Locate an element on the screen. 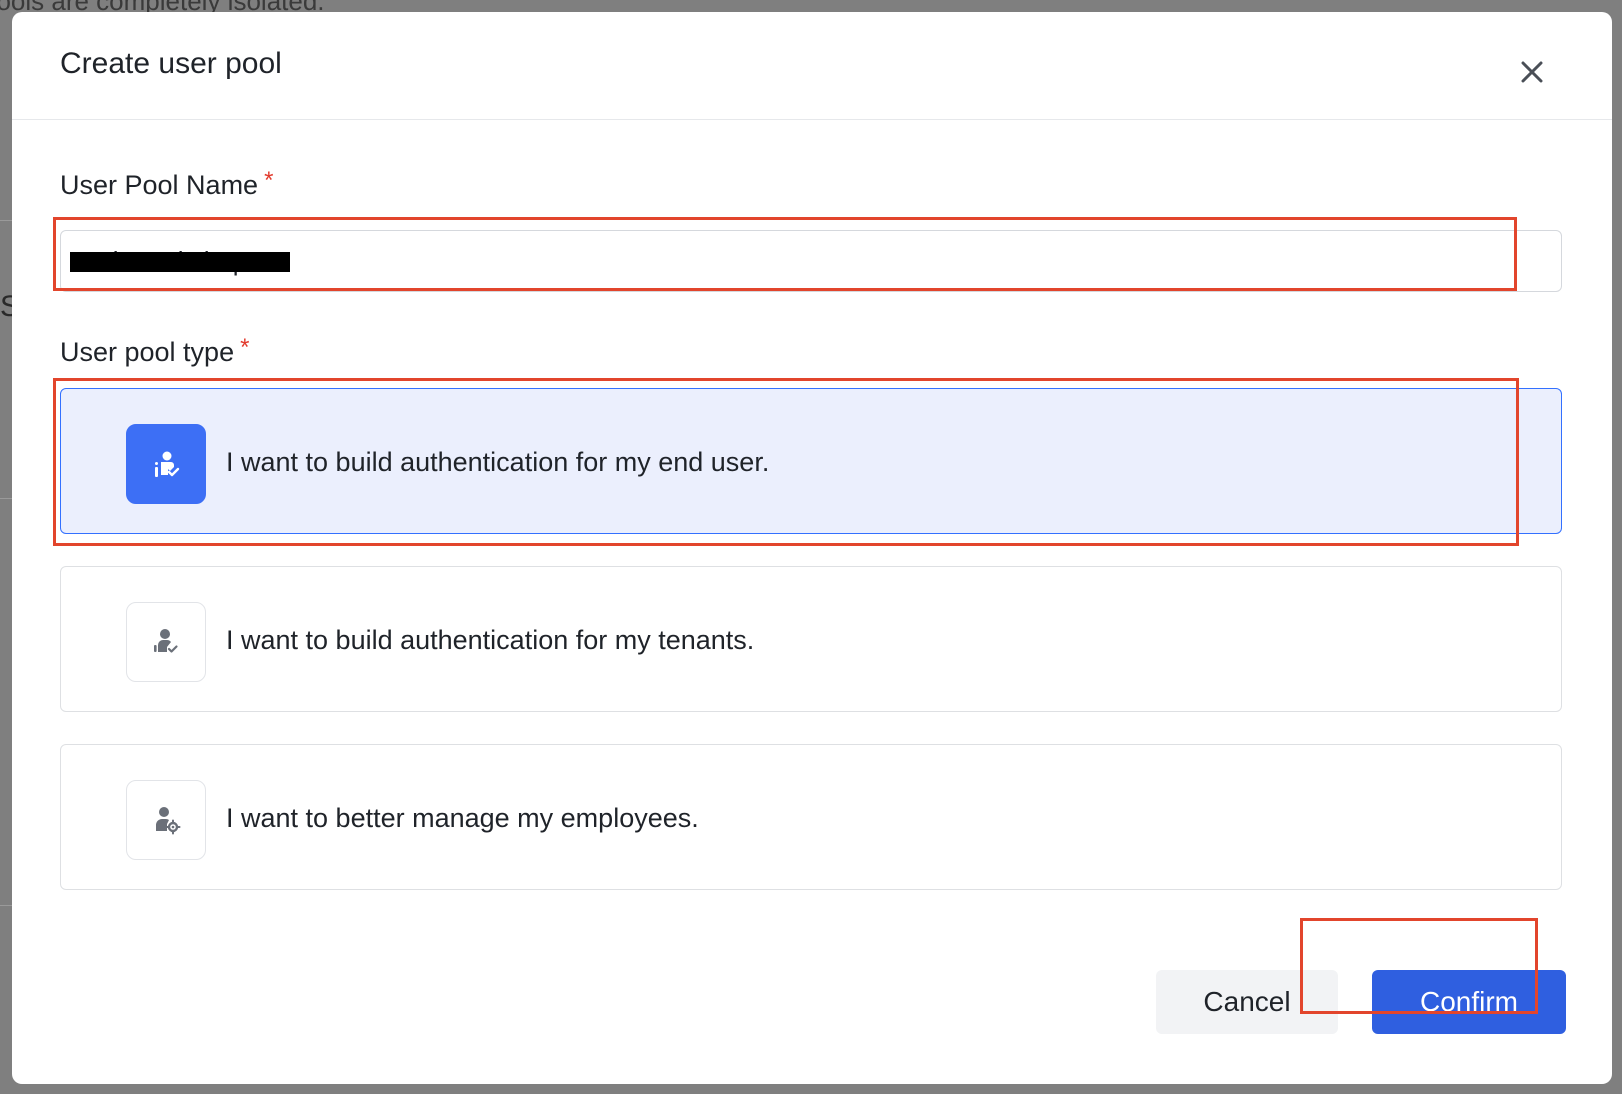 The height and width of the screenshot is (1094, 1622). user-pool-name-label-text: User Pool Name is located at coordinates (159, 185).